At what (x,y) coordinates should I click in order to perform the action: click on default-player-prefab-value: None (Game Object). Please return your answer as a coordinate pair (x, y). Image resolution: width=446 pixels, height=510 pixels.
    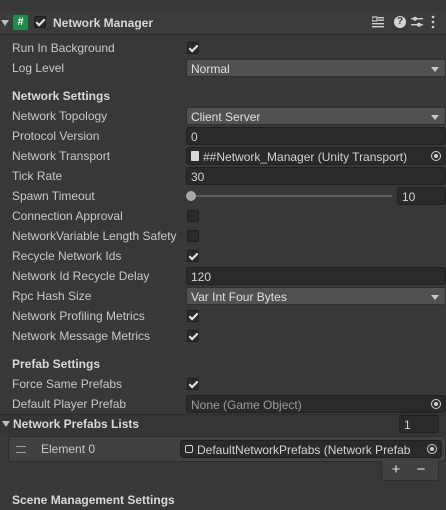
    Looking at the image, I should click on (246, 405).